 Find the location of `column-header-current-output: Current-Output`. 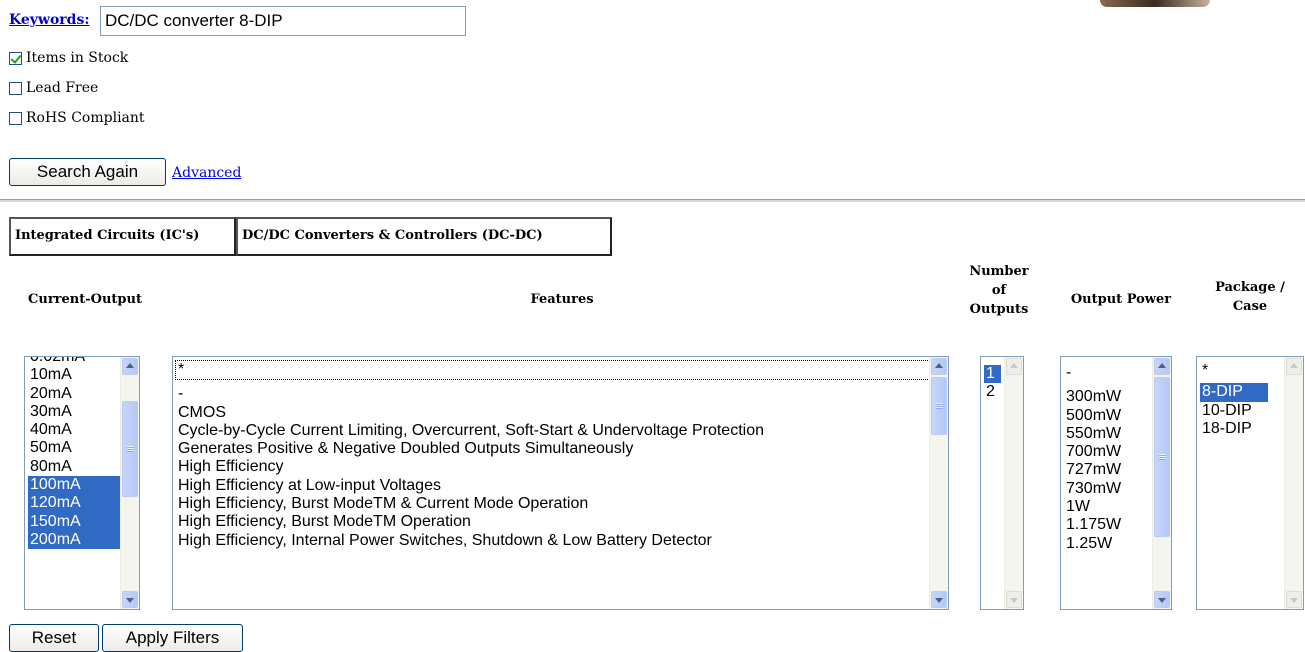

column-header-current-output: Current-Output is located at coordinates (85, 299).